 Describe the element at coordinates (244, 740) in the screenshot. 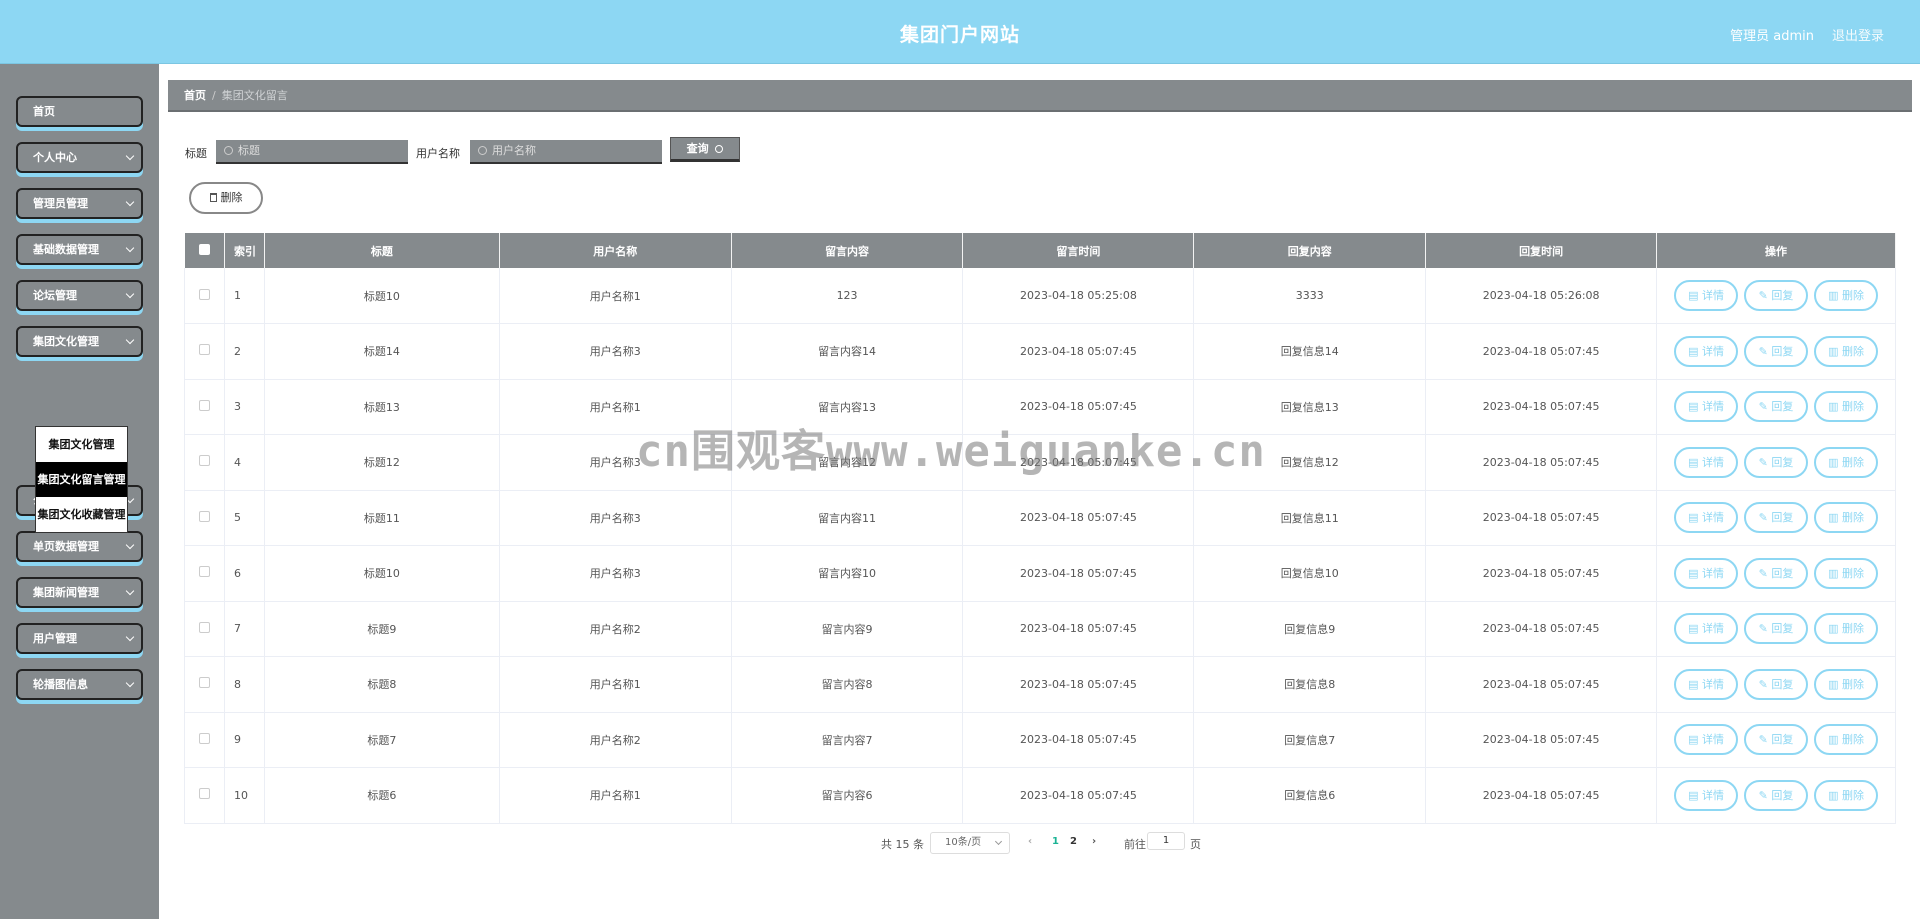

I see `table-cell-index: 9` at that location.